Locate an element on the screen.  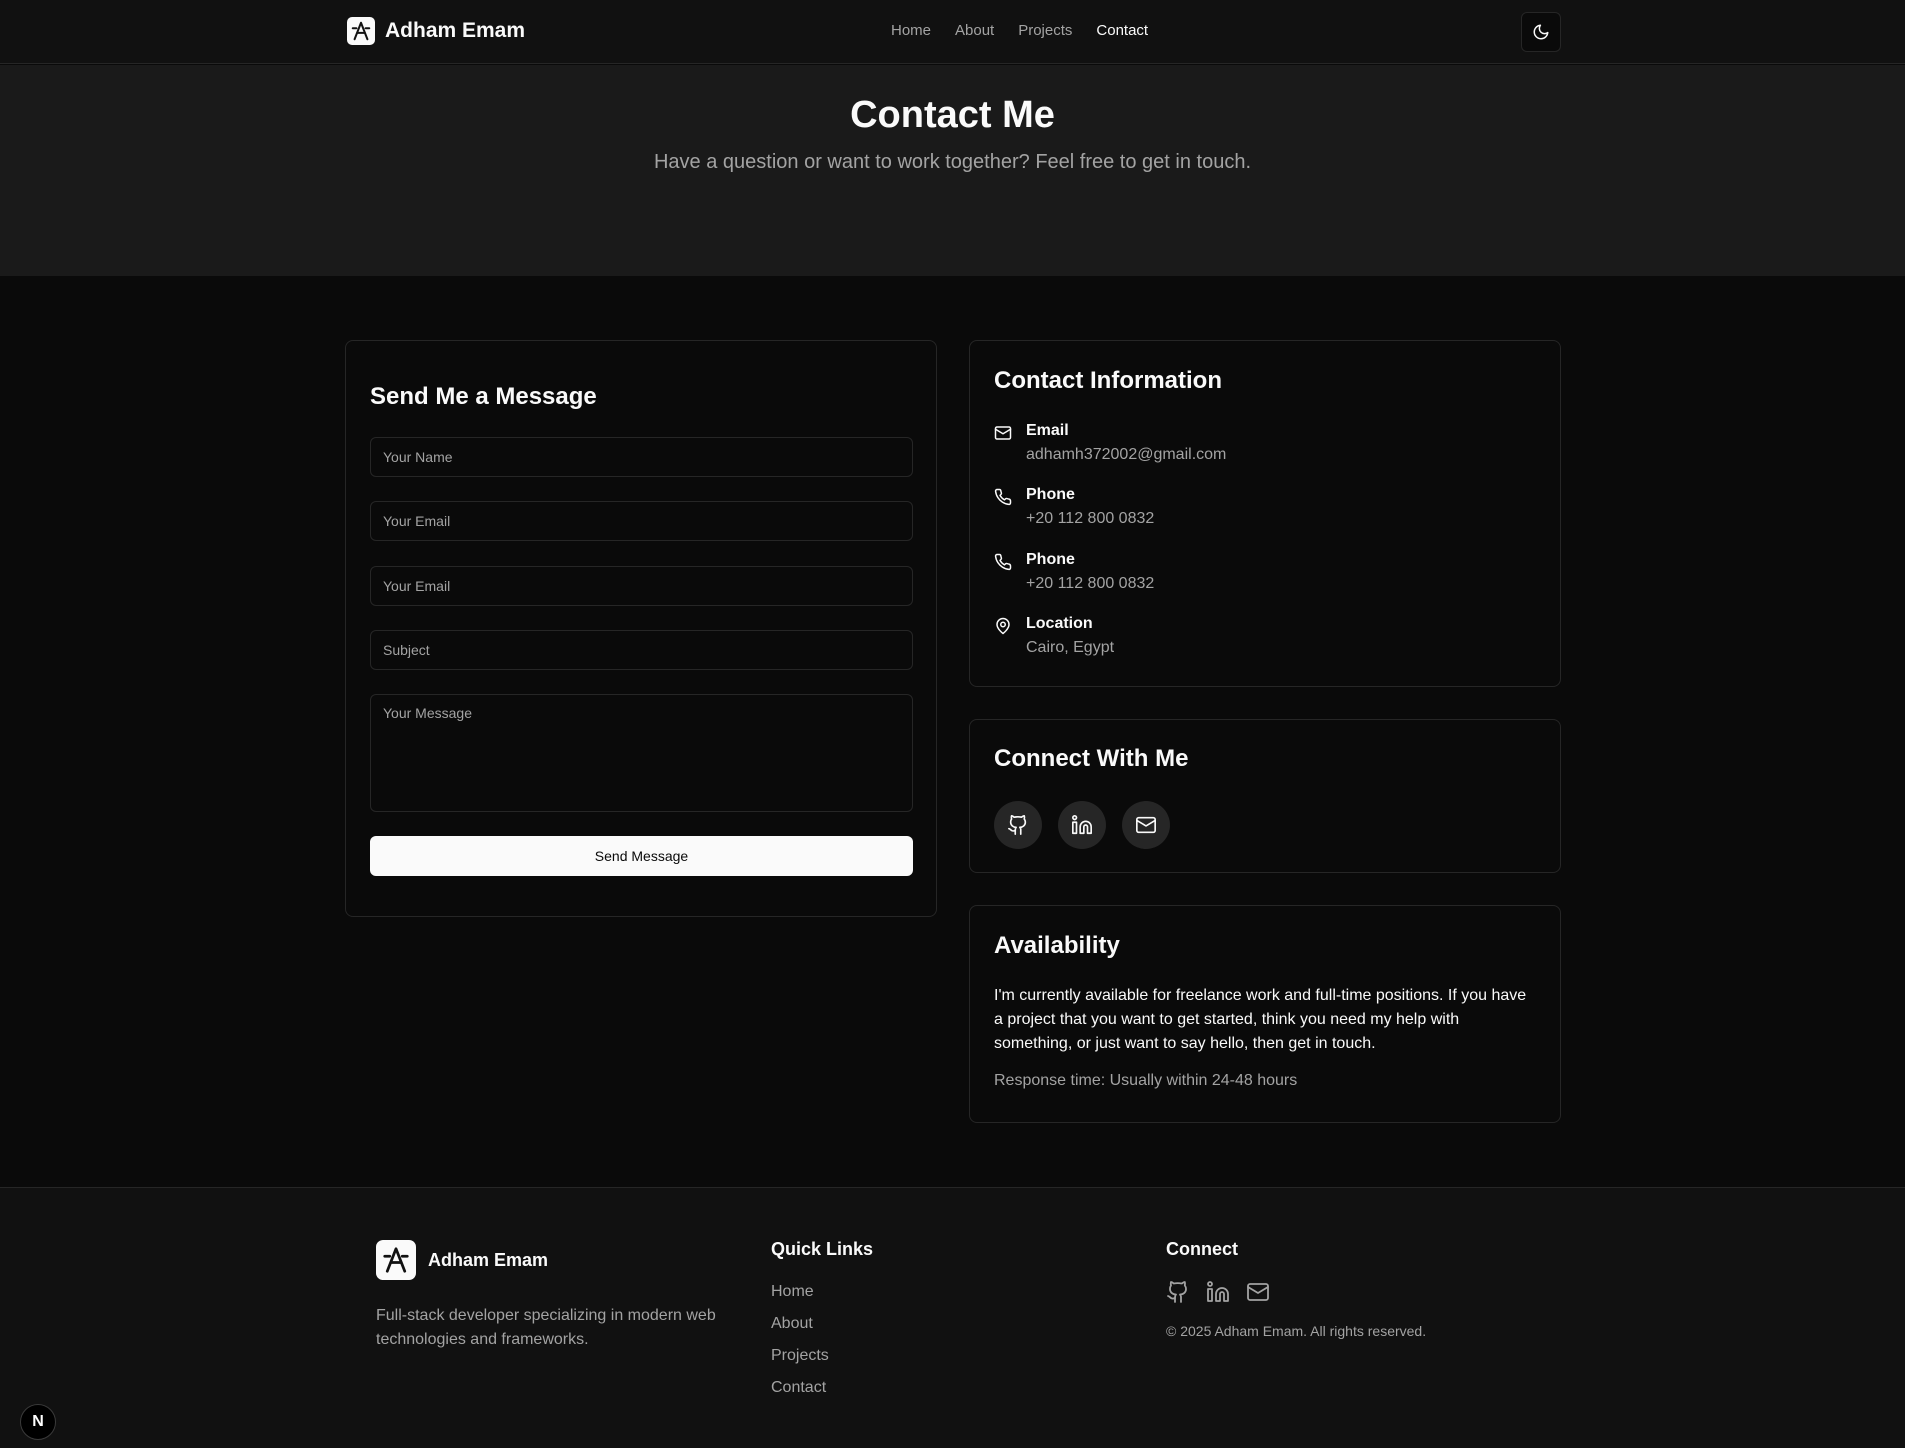
social-links is located at coordinates (1082, 825).